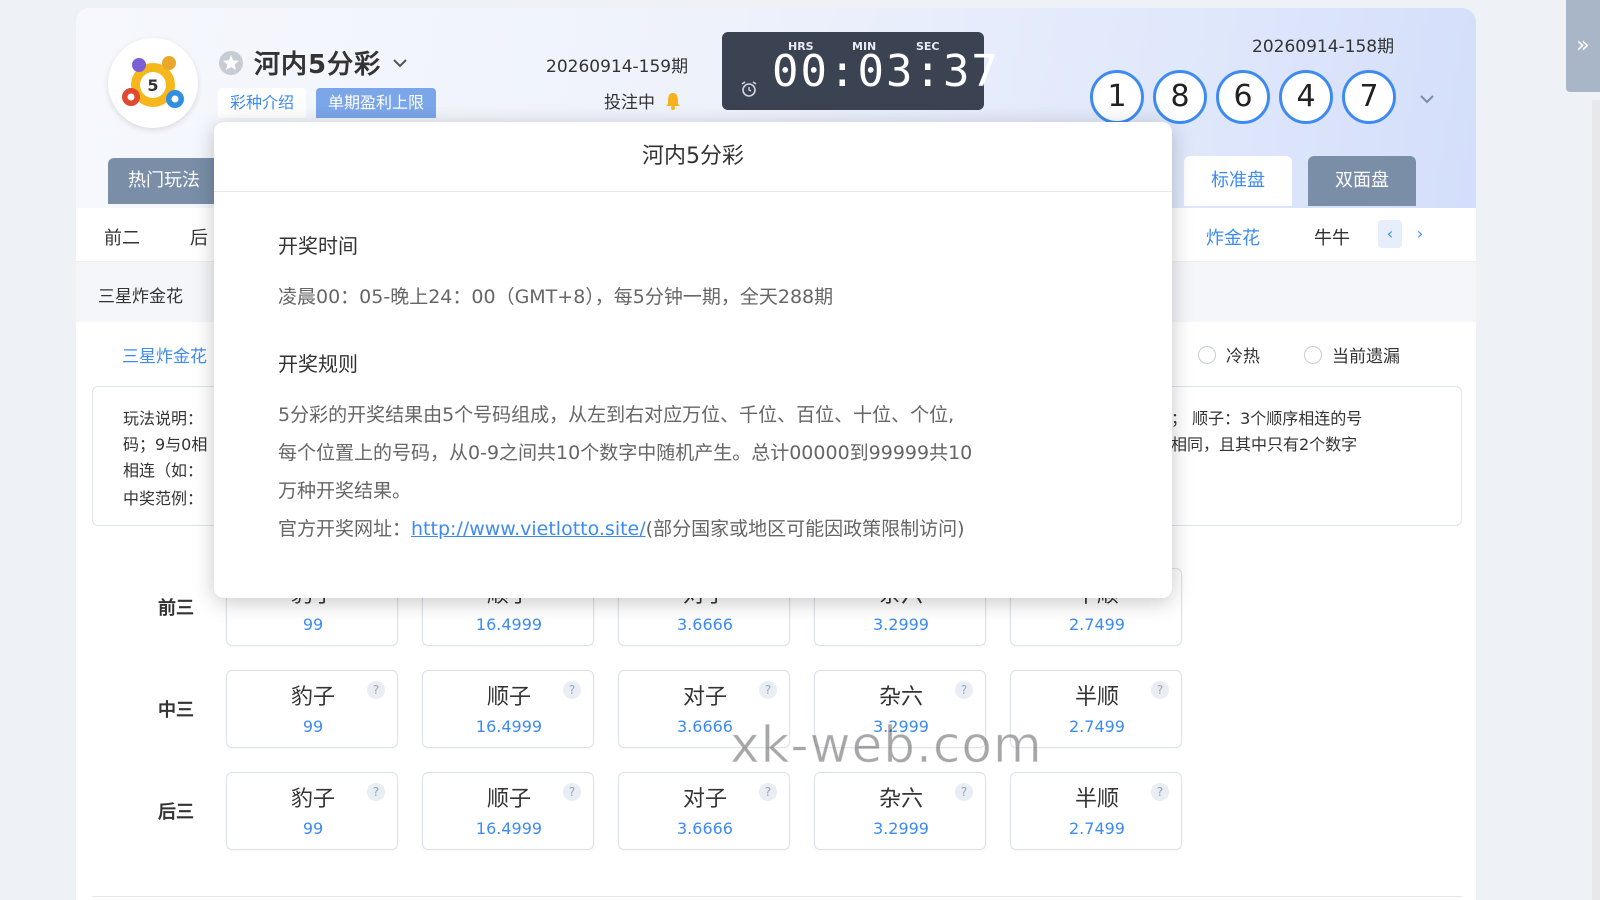 This screenshot has width=1600, height=900. Describe the element at coordinates (1332, 237) in the screenshot. I see `play-item: 牛牛` at that location.